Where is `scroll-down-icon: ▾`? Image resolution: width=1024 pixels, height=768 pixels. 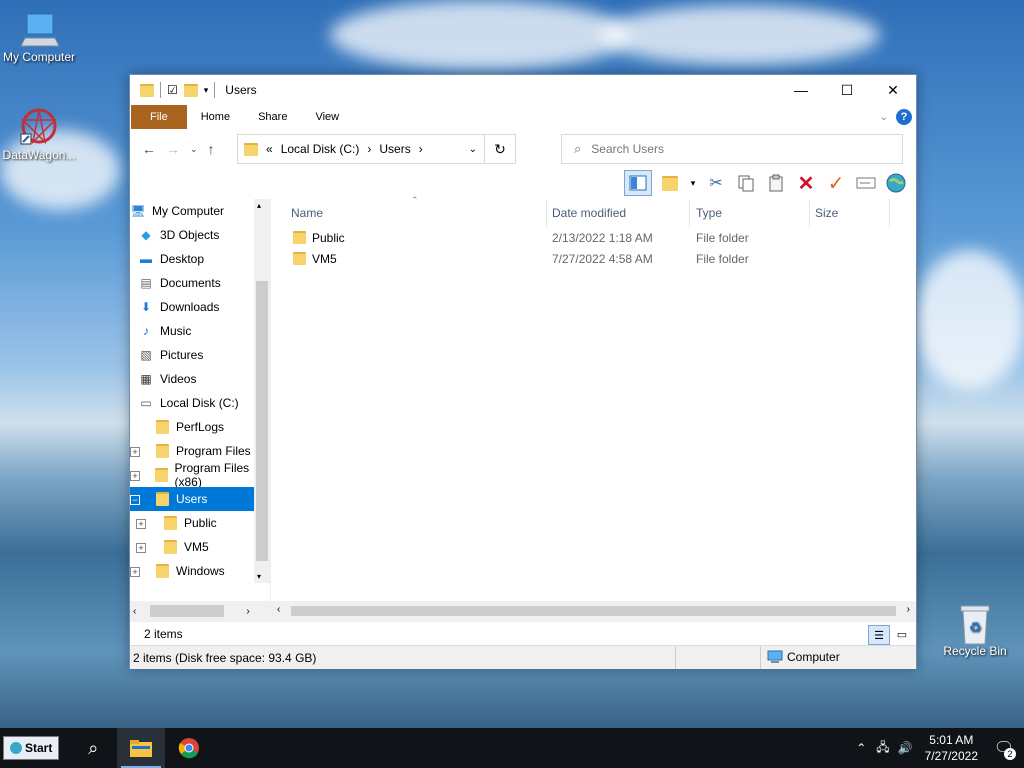 scroll-down-icon: ▾ is located at coordinates (259, 576).